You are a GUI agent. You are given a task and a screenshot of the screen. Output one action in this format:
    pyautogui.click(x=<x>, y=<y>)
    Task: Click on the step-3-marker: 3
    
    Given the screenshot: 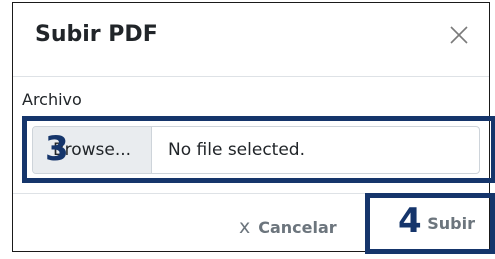 What is the action you would take?
    pyautogui.click(x=57, y=149)
    